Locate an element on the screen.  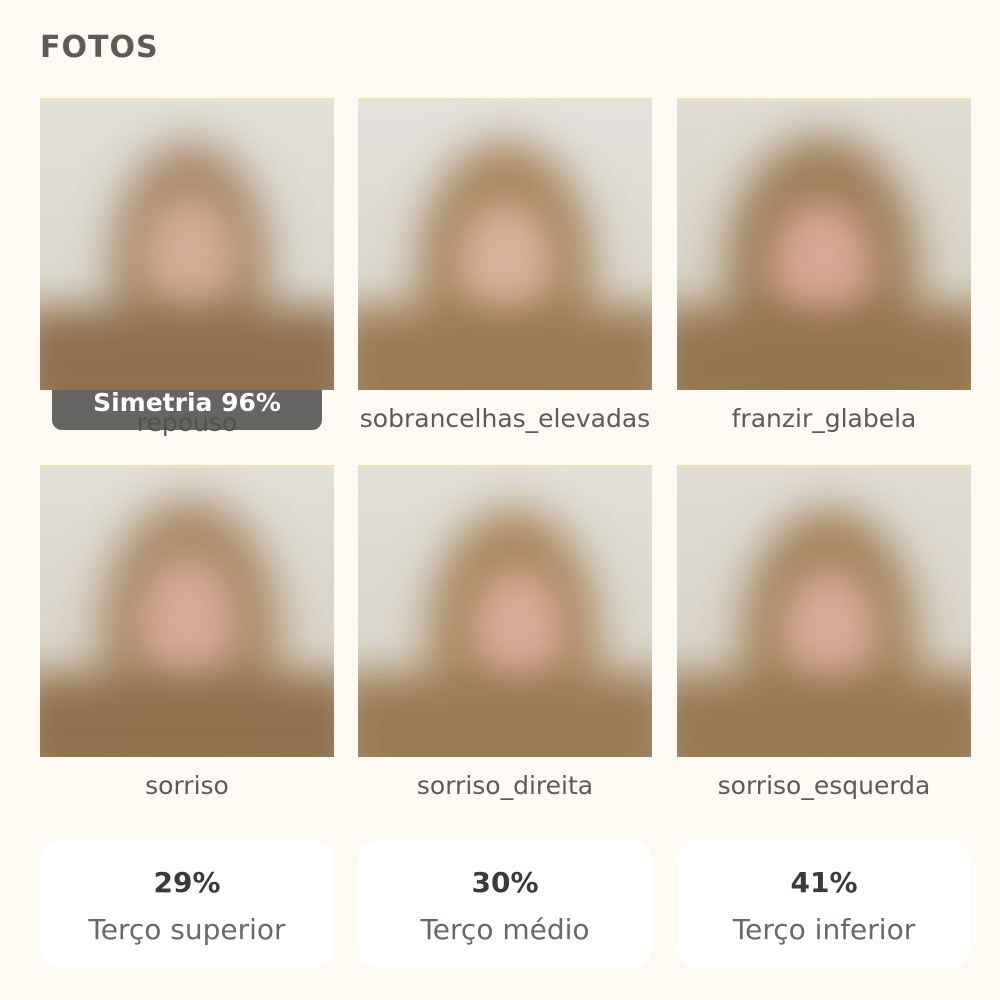
stat-card-middle-third: 30% Terço médio is located at coordinates (505, 904).